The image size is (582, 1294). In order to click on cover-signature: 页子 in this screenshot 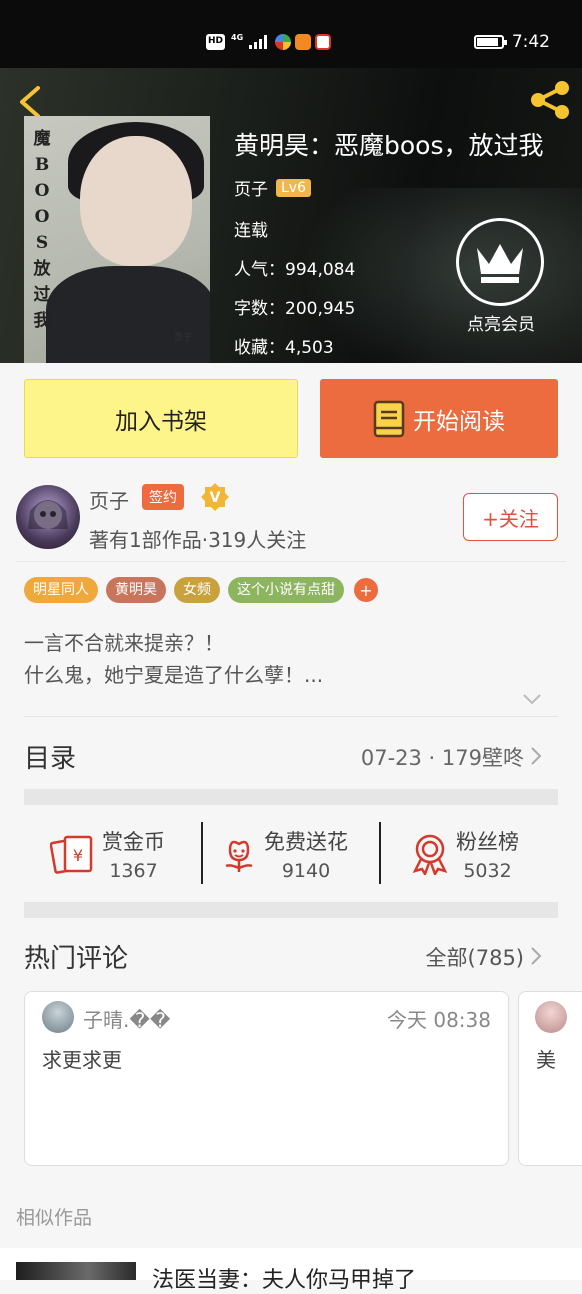, I will do `click(182, 338)`.